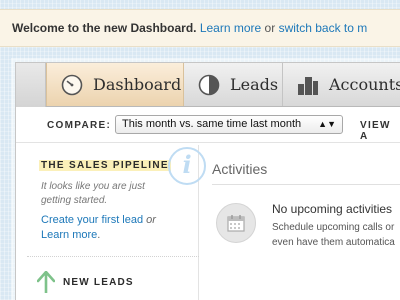 This screenshot has height=300, width=400. I want to click on main-nav: Dashboard Leads Accounts, so click(208, 85).